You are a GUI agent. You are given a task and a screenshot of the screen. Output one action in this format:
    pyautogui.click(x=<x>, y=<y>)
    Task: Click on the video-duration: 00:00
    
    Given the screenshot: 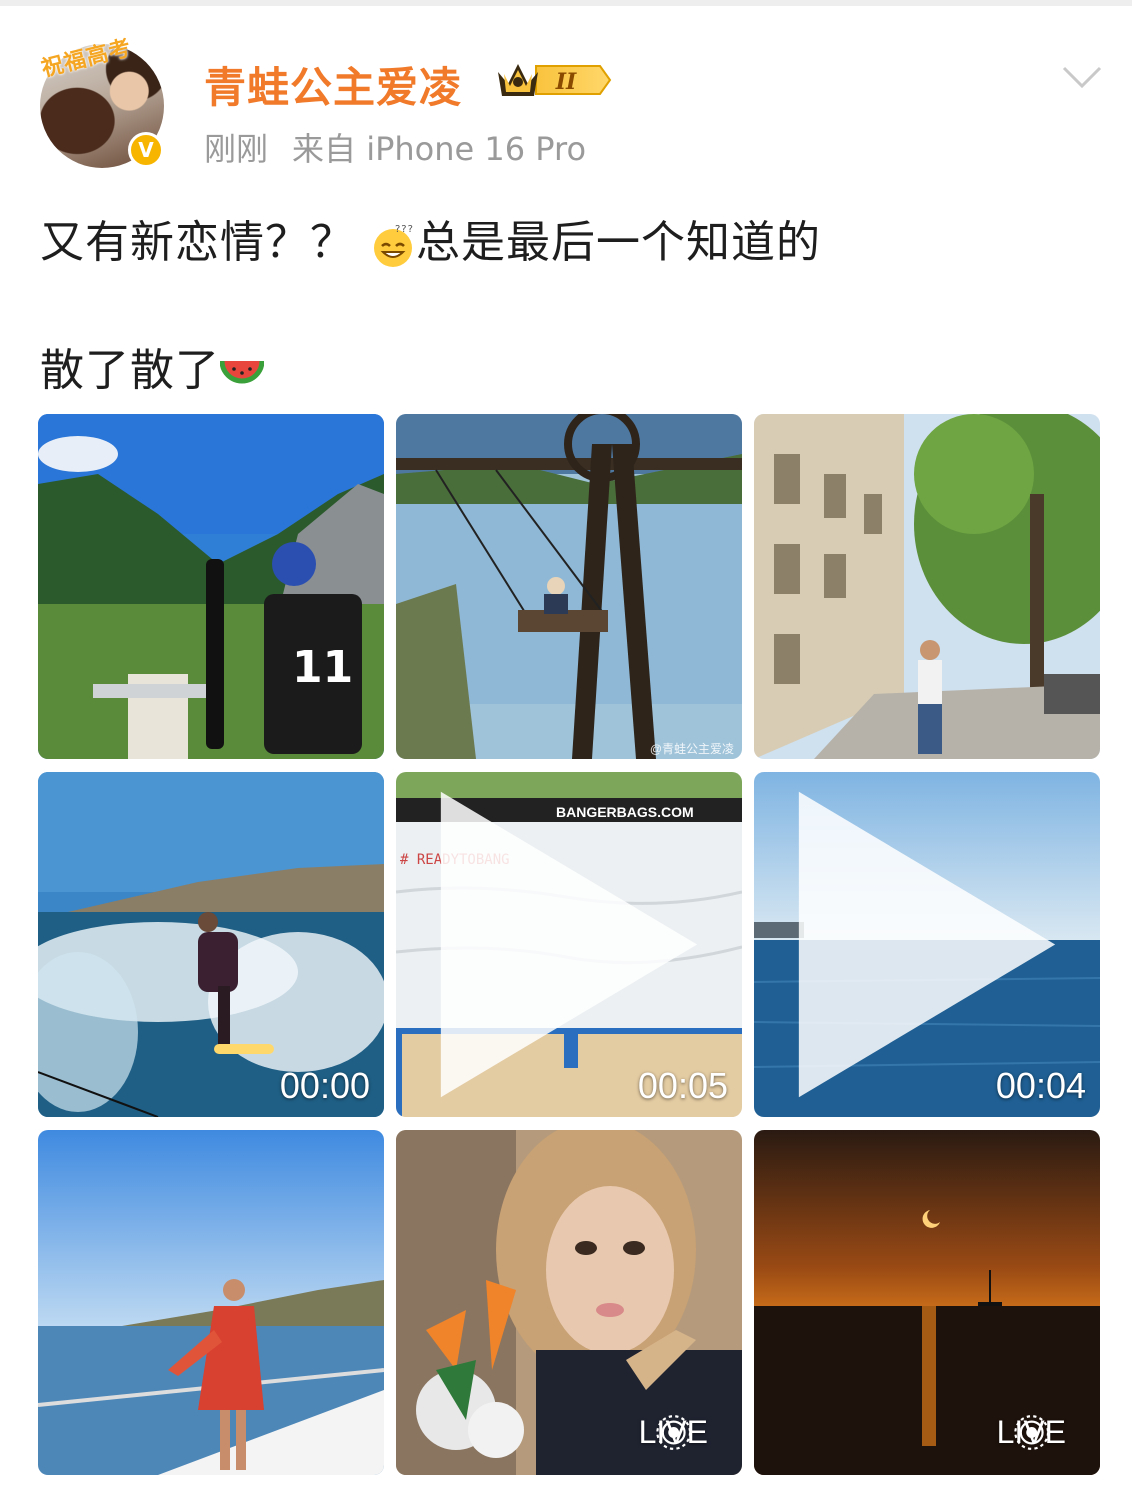 What is the action you would take?
    pyautogui.click(x=324, y=1085)
    